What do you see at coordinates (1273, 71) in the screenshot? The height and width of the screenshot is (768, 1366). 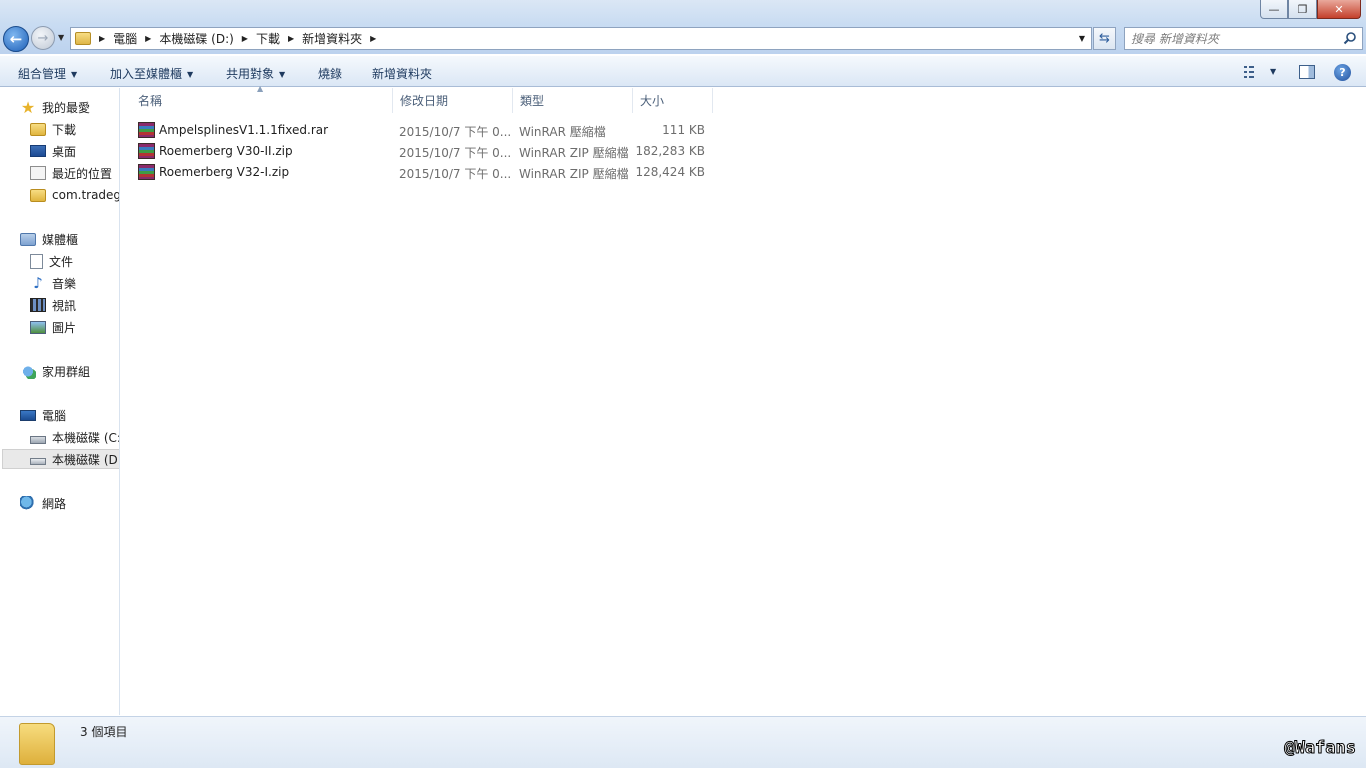 I see `view-options-dropdown-icon: ▼` at bounding box center [1273, 71].